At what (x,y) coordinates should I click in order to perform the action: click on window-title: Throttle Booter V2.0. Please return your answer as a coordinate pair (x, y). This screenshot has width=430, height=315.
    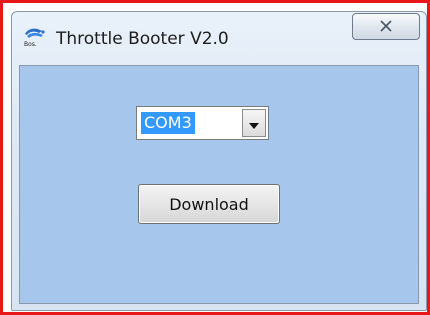
    Looking at the image, I should click on (142, 39).